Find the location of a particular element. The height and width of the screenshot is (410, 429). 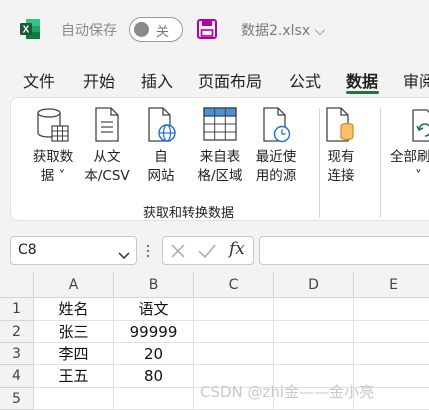

cancel-icon is located at coordinates (178, 253).